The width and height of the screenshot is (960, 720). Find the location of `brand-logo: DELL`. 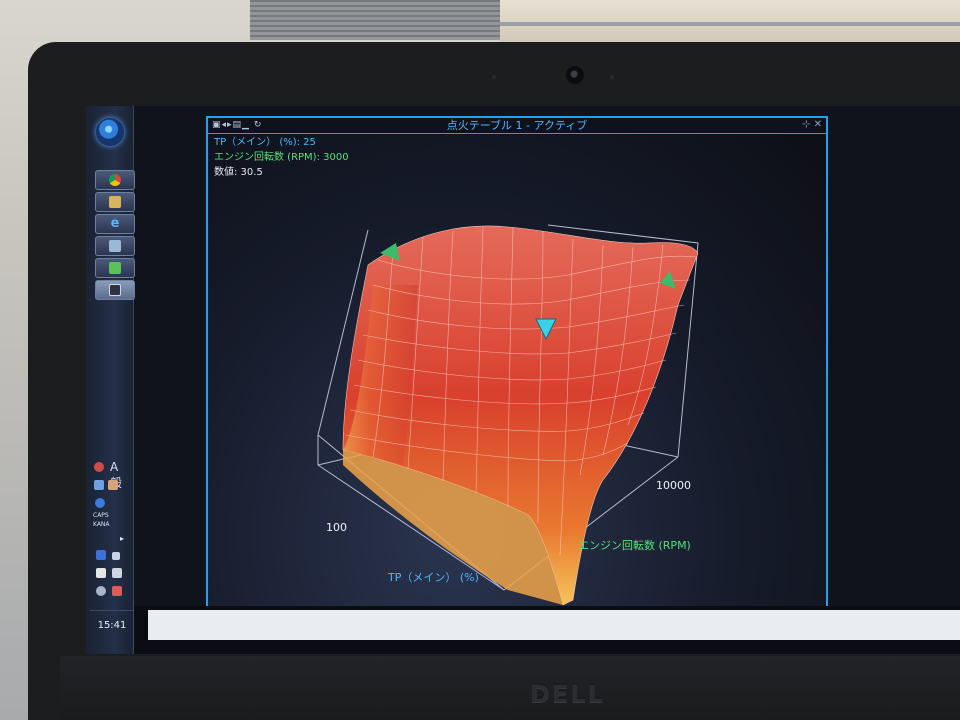

brand-logo: DELL is located at coordinates (567, 694).